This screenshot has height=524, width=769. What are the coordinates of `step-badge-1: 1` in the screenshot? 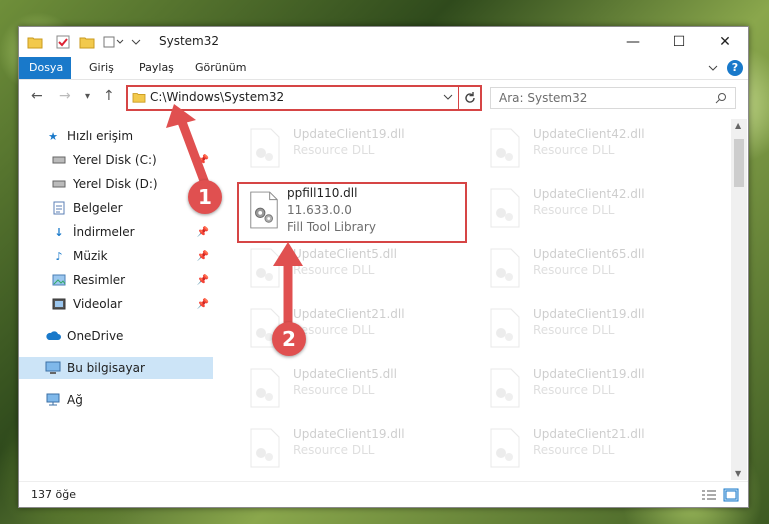 It's located at (205, 197).